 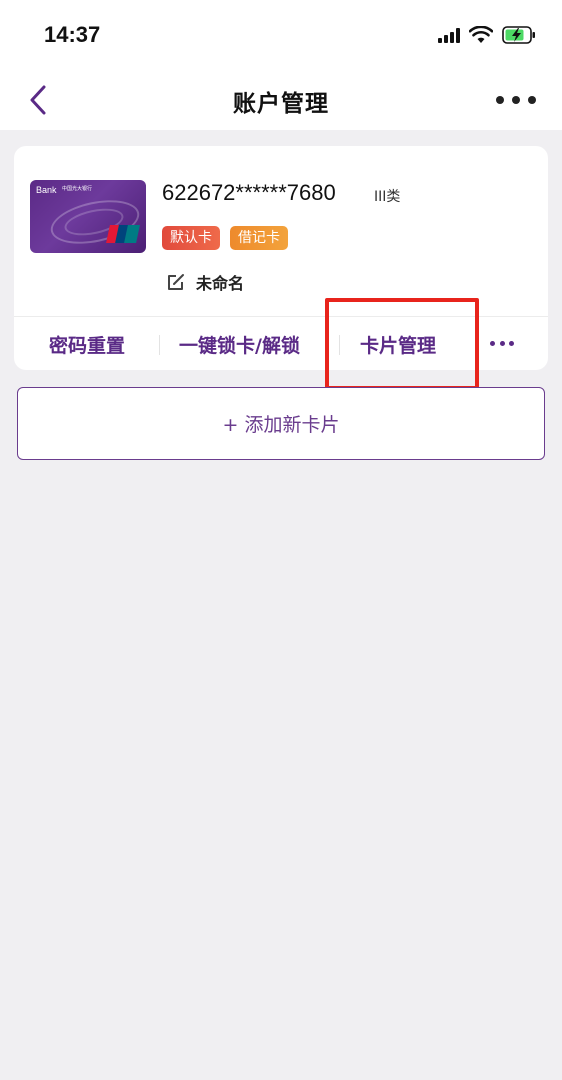 What do you see at coordinates (449, 35) in the screenshot?
I see `signal-icon` at bounding box center [449, 35].